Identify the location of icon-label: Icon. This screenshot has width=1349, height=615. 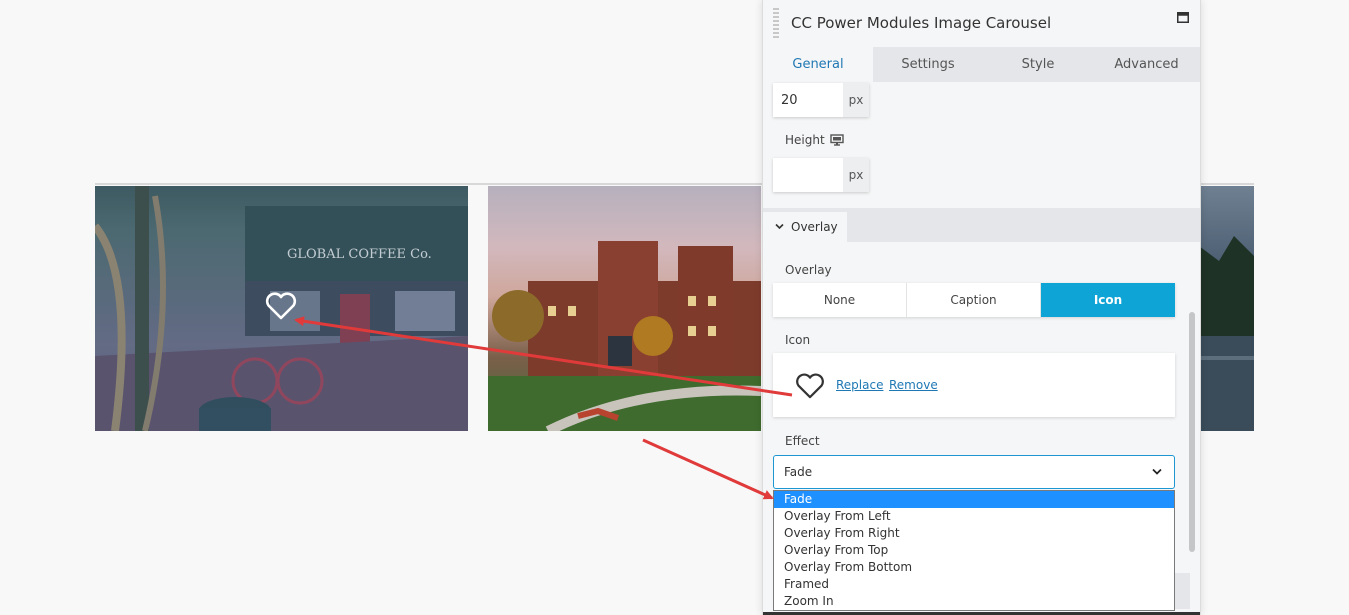
(798, 340).